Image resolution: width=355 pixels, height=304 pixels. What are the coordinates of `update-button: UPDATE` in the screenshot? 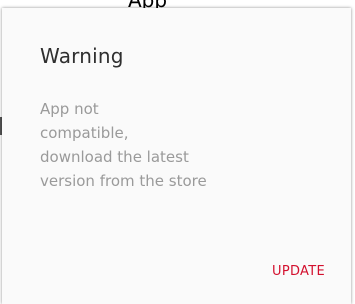 It's located at (298, 271).